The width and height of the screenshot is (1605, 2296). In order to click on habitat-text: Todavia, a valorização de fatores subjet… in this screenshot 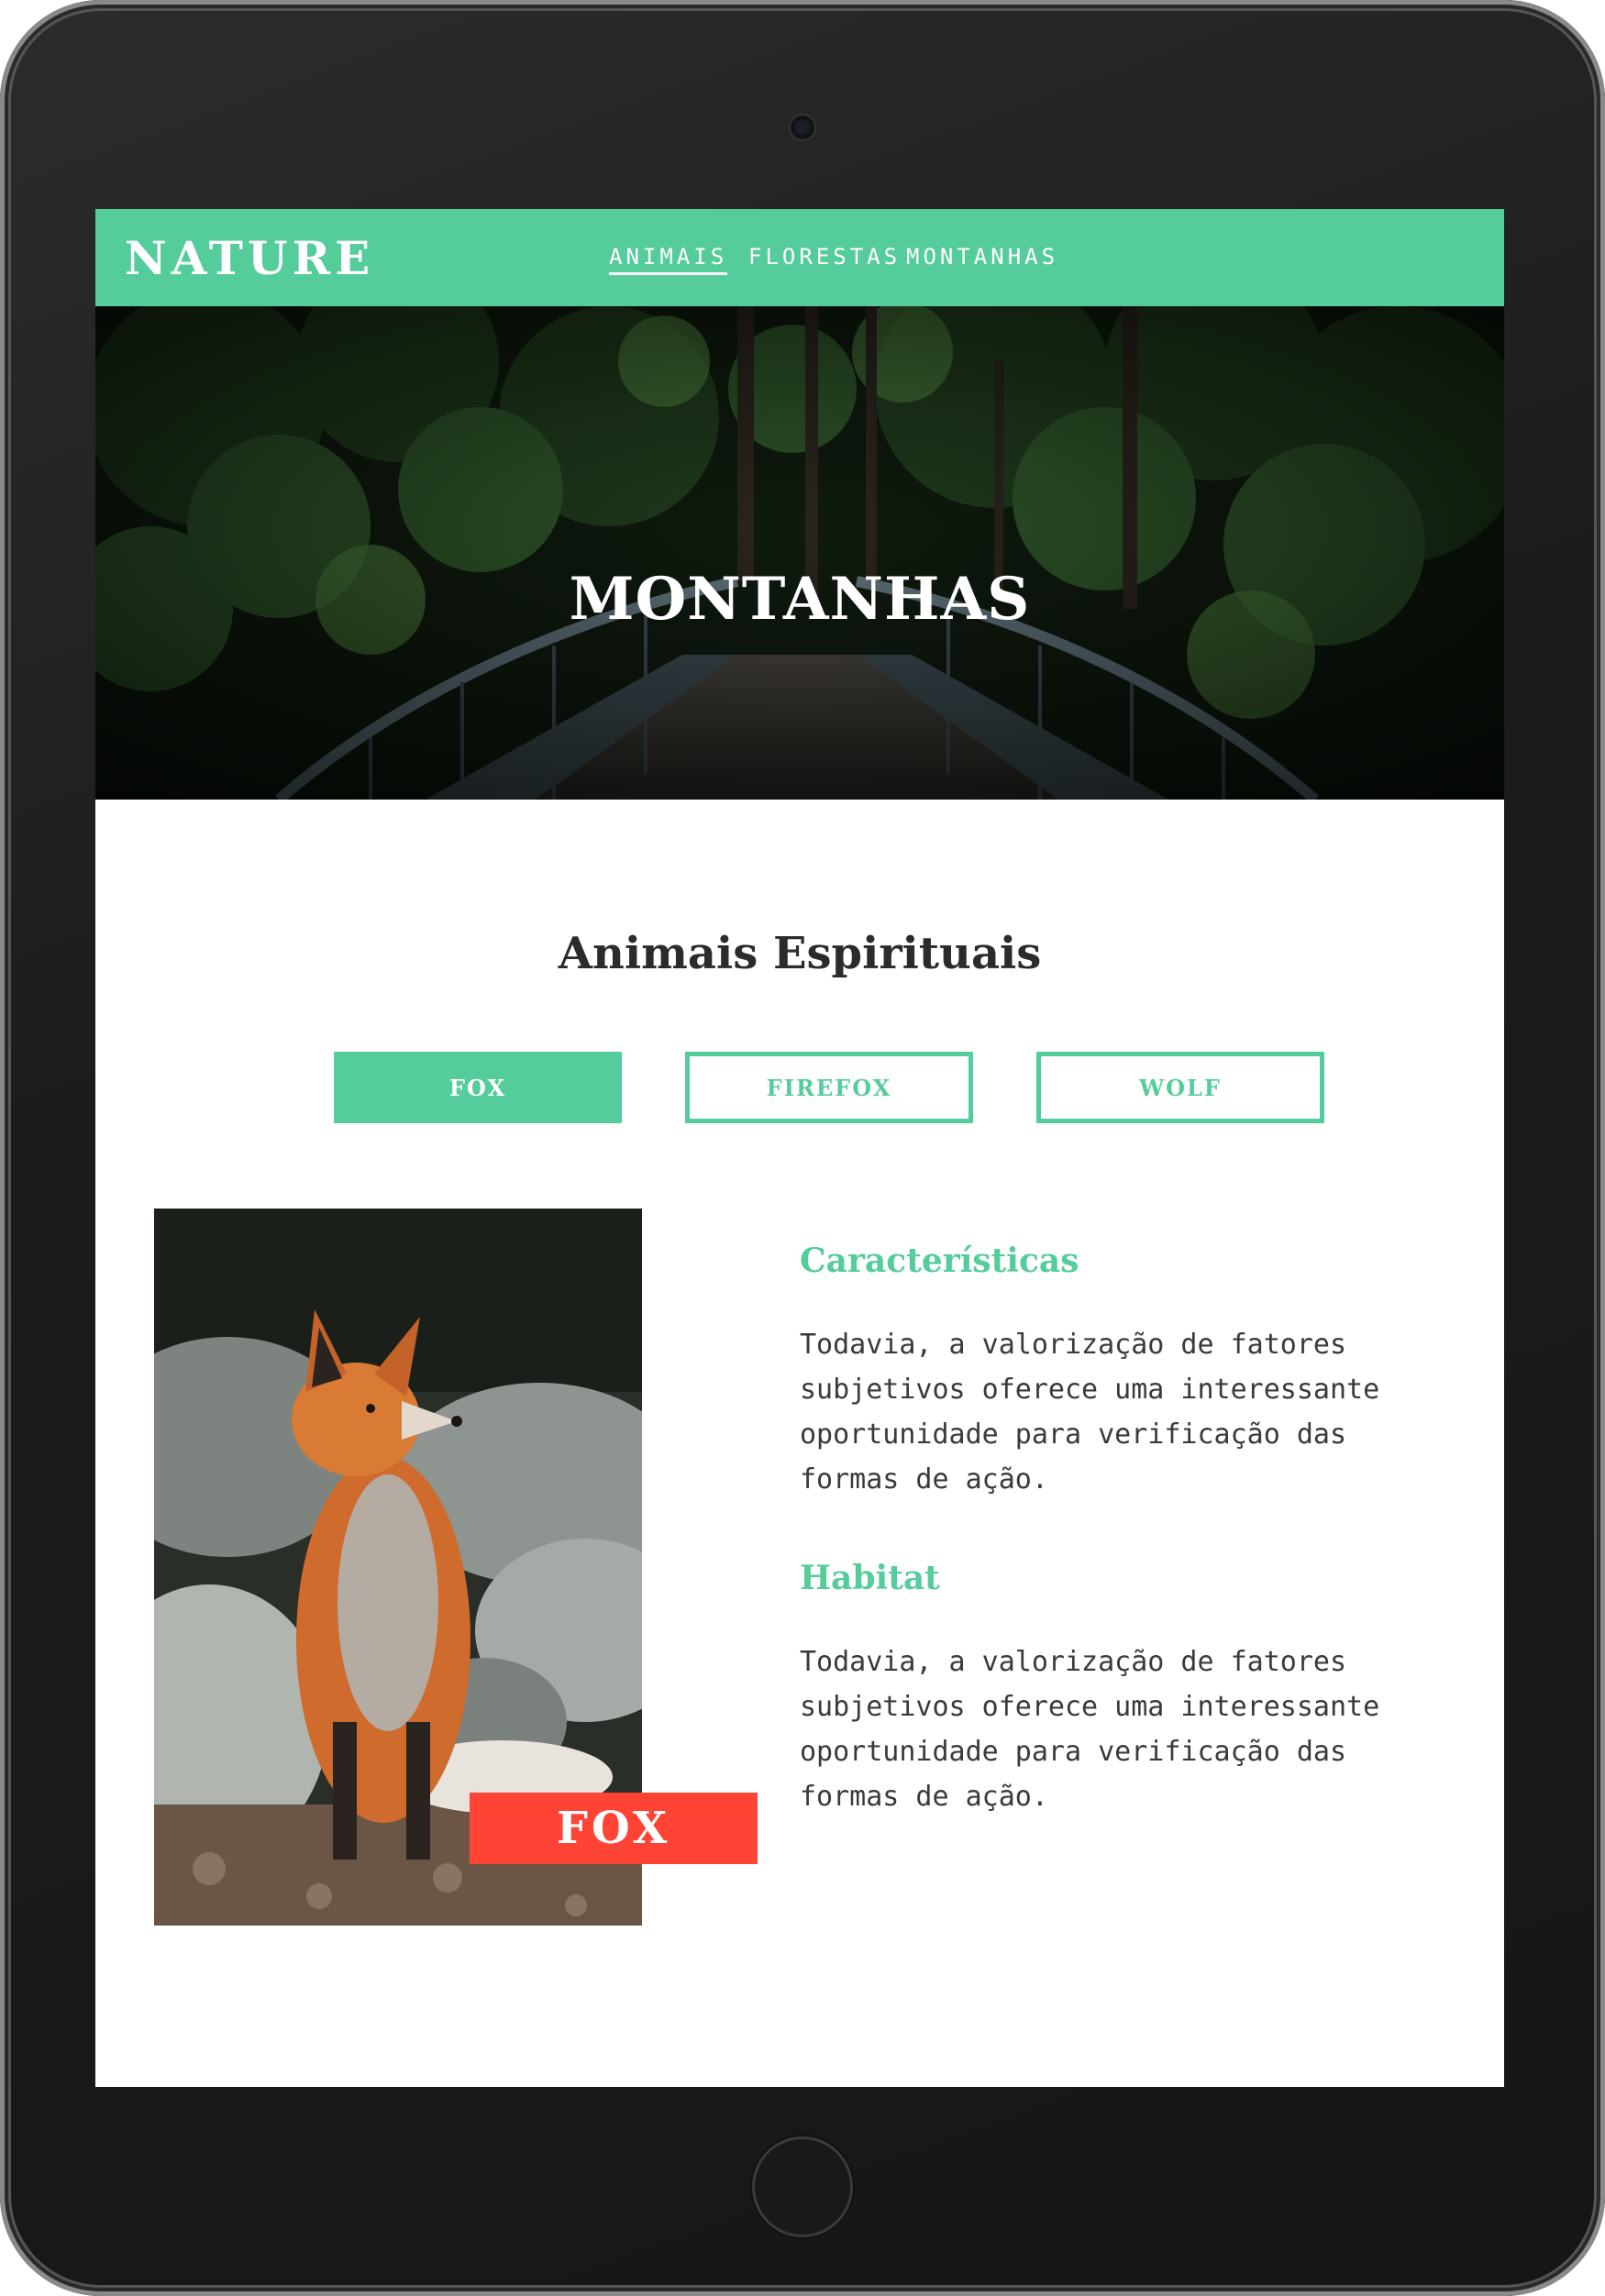, I will do `click(1090, 1729)`.